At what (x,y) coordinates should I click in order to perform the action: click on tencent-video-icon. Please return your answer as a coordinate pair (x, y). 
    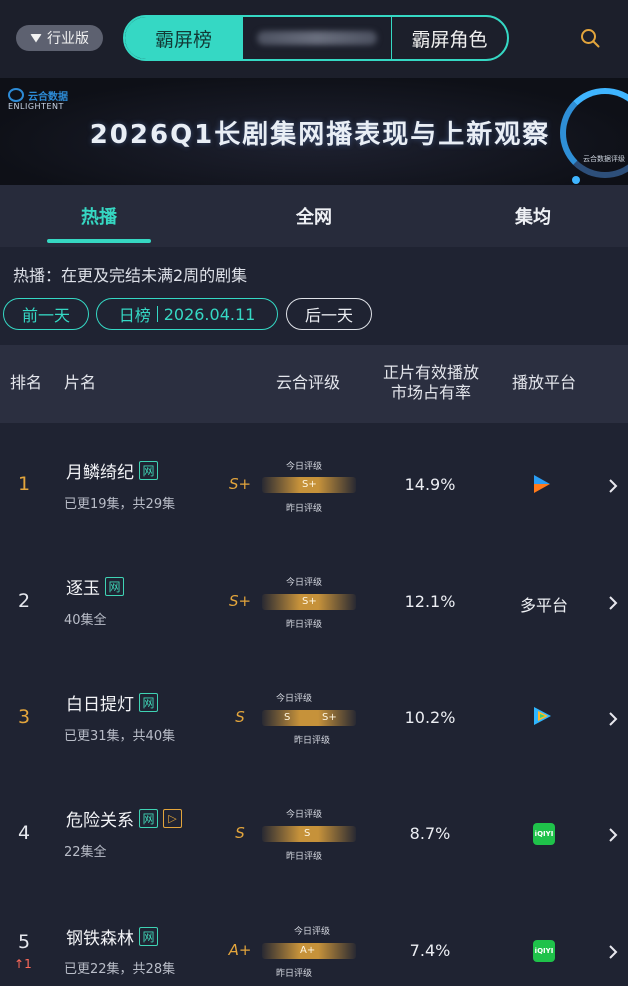
    Looking at the image, I should click on (542, 716).